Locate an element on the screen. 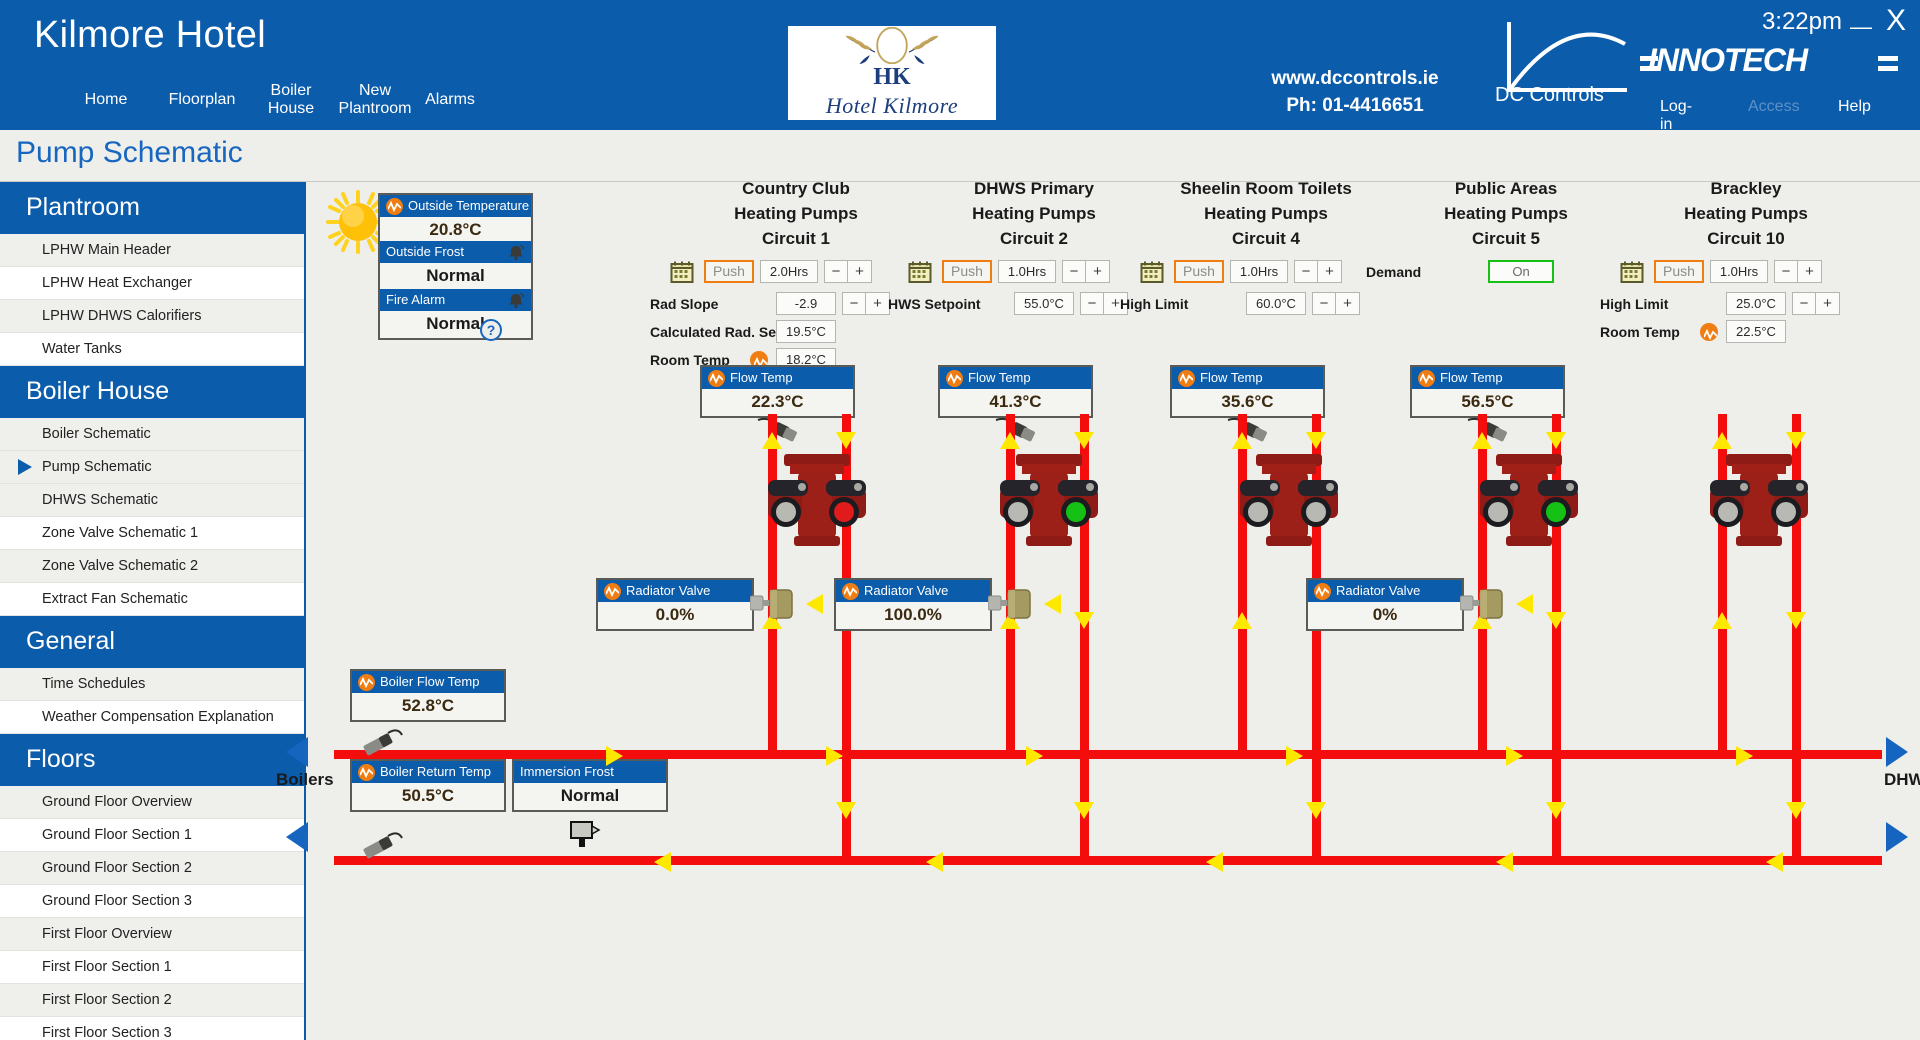 Image resolution: width=1920 pixels, height=1040 pixels. boiler-return-temp-meter: Boiler Return Temp 50.5°C is located at coordinates (428, 785).